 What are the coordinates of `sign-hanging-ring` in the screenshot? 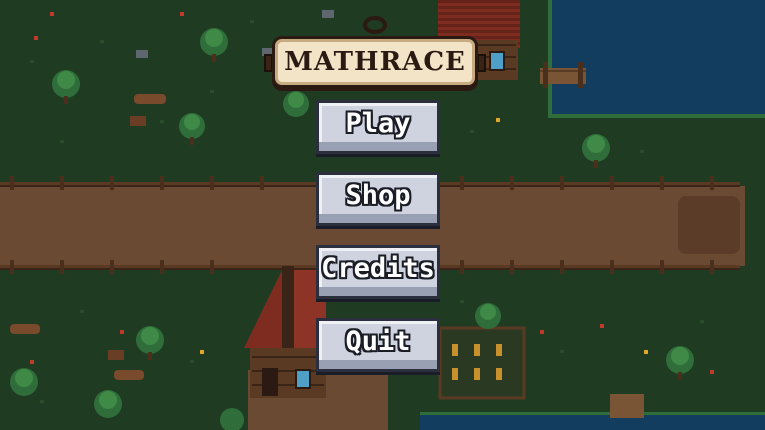 It's located at (375, 25).